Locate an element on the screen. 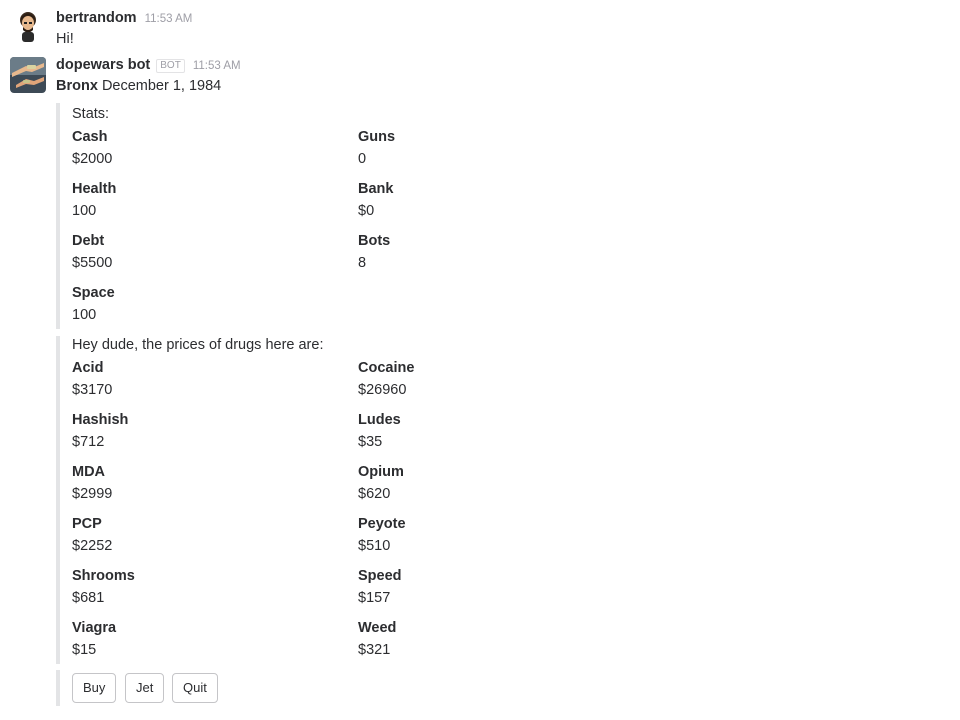  field-title: Bots is located at coordinates (374, 241).